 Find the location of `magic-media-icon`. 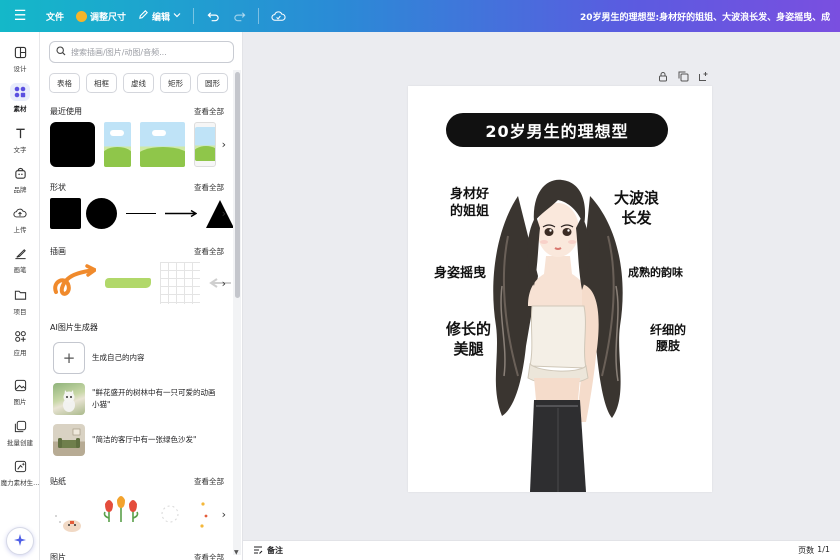

magic-media-icon is located at coordinates (20, 466).